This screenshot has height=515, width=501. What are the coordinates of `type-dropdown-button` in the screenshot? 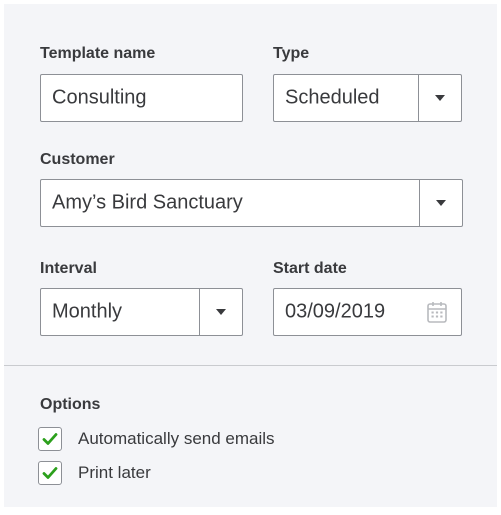 It's located at (439, 98).